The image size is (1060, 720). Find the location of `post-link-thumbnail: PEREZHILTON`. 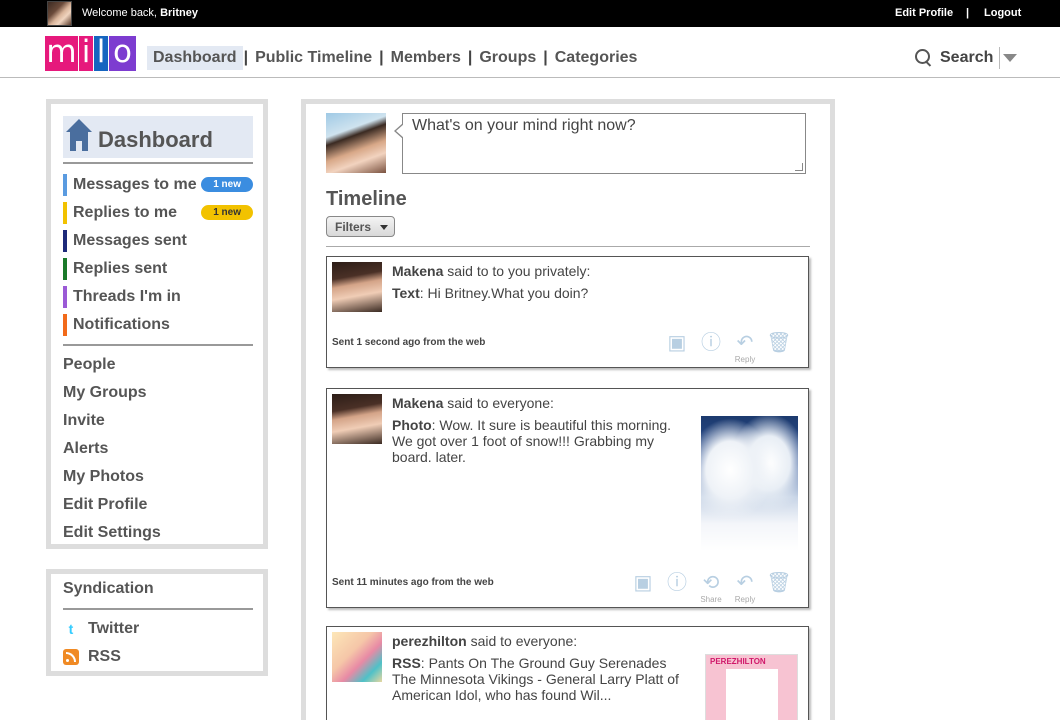

post-link-thumbnail: PEREZHILTON is located at coordinates (751, 687).